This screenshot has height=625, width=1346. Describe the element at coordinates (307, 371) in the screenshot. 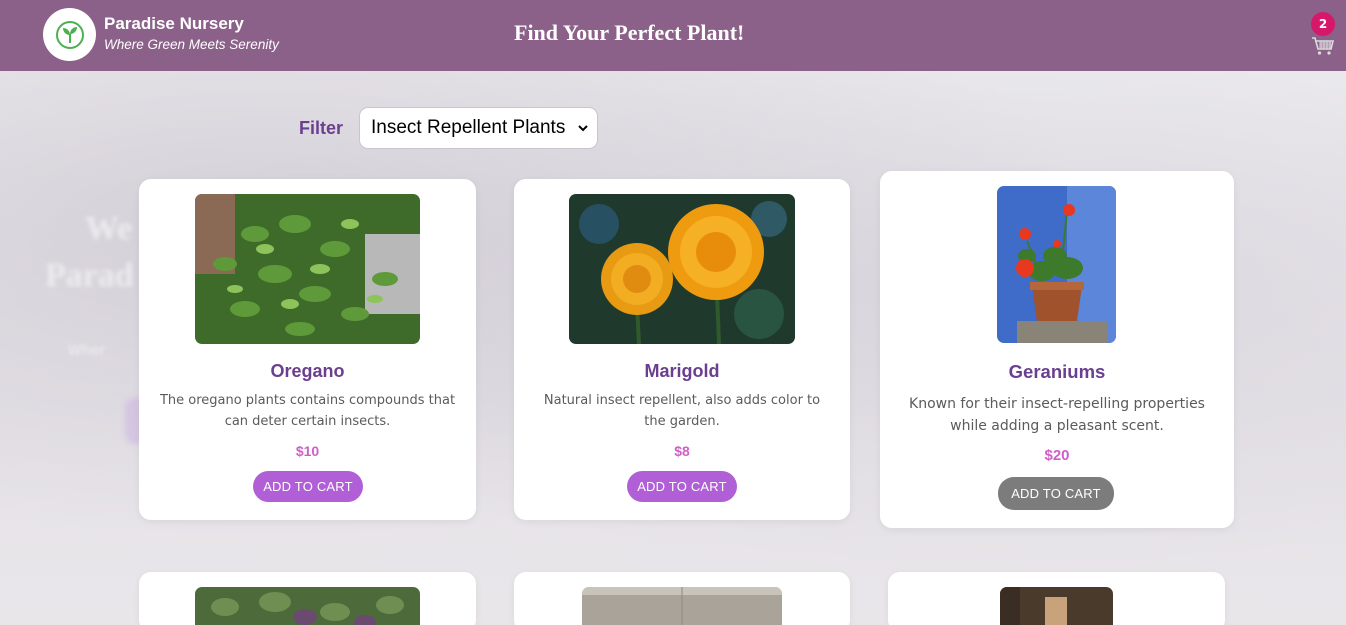

I see `product-name: Oregano` at that location.